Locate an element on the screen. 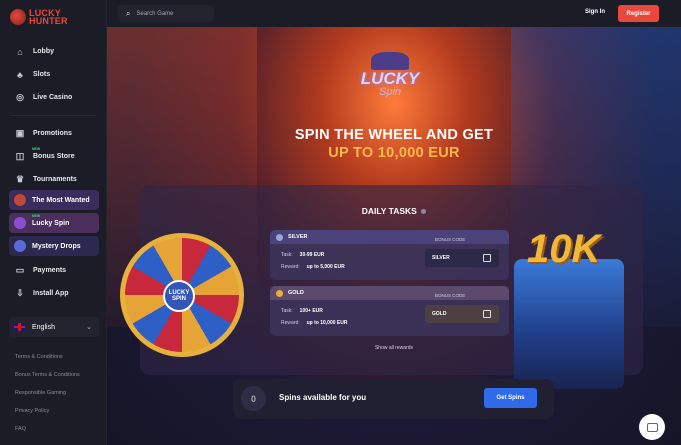  divider is located at coordinates (53, 115).